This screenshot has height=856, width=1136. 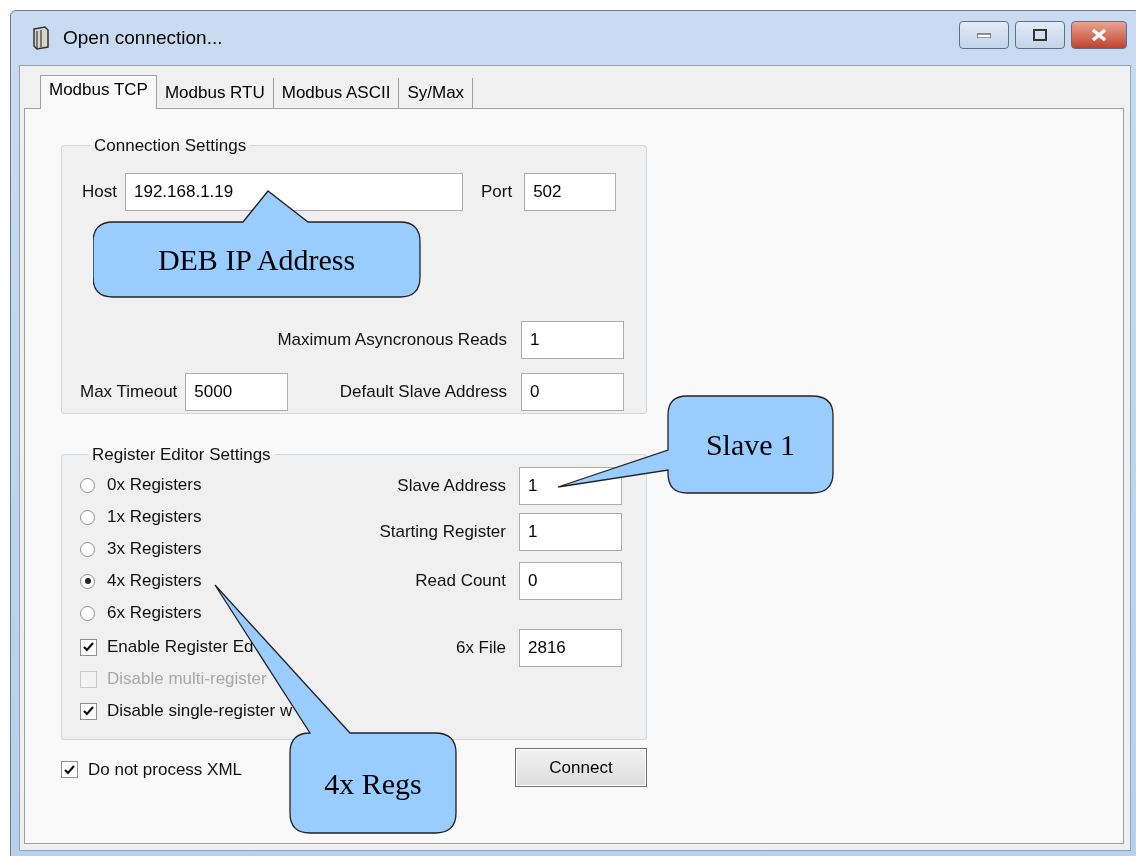 I want to click on group-title: Register Editor Settings, so click(x=181, y=454).